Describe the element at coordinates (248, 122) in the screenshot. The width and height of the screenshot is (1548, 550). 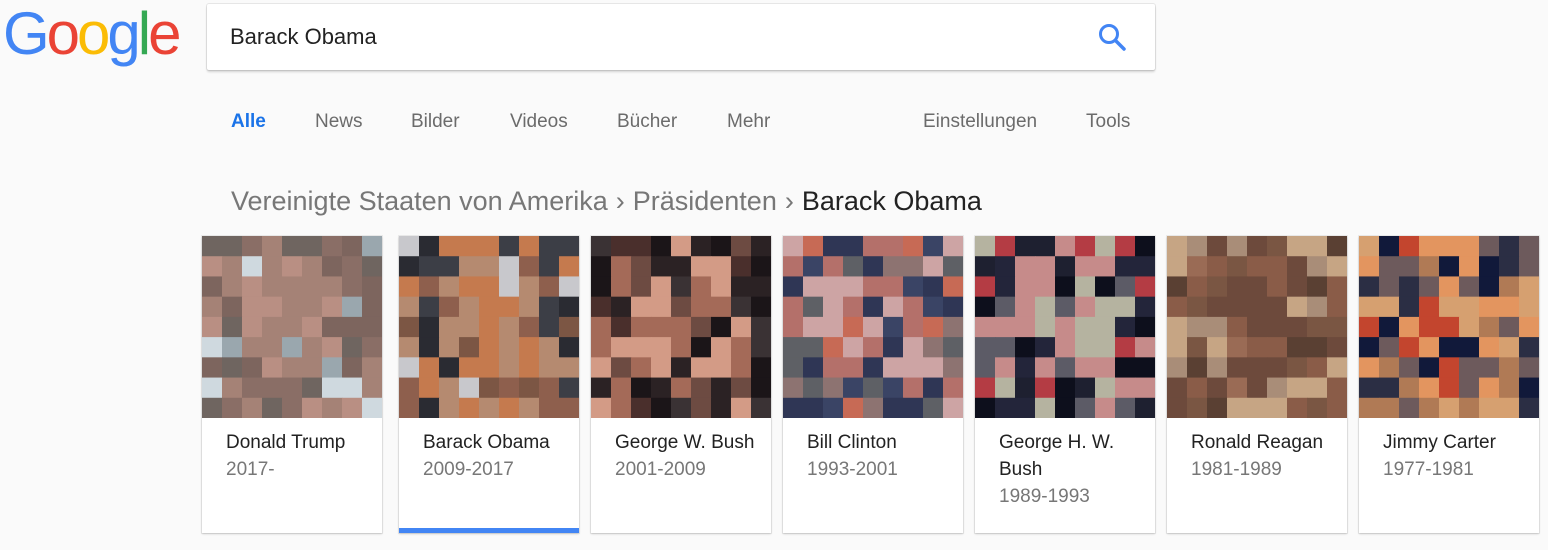
I see `tab-alle: Alle` at that location.